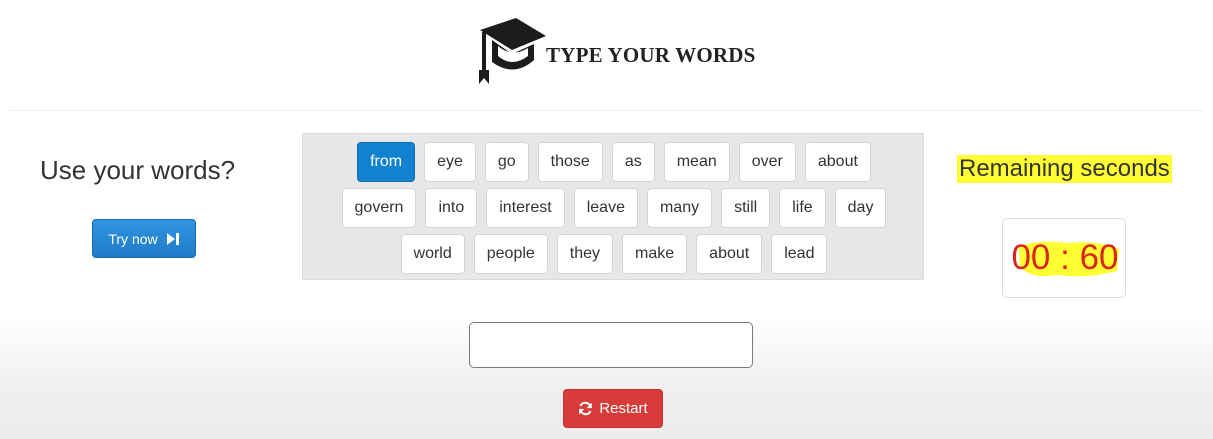 The image size is (1213, 439). I want to click on word-chip: those, so click(570, 162).